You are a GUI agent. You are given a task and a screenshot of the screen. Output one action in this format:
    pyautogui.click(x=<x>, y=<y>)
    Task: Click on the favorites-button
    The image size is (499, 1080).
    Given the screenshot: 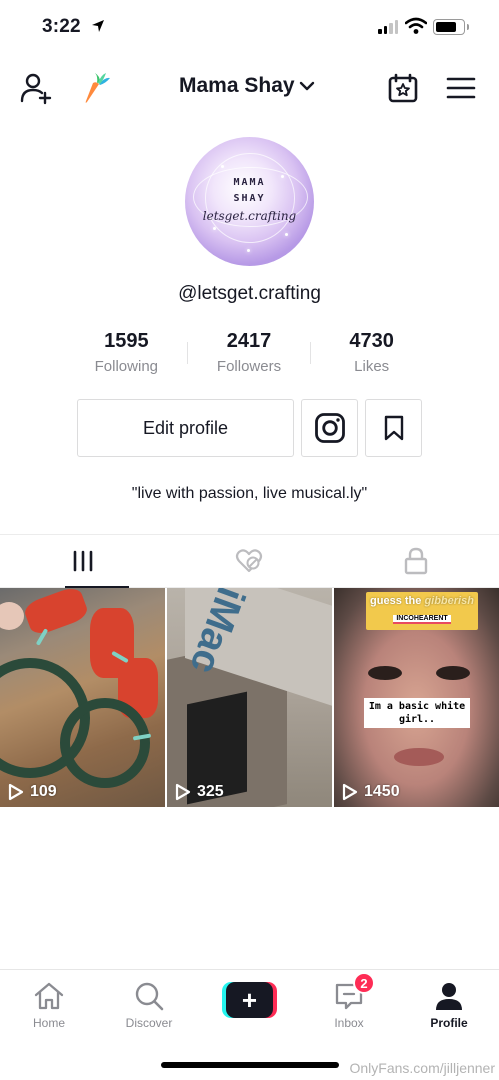 What is the action you would take?
    pyautogui.click(x=393, y=428)
    